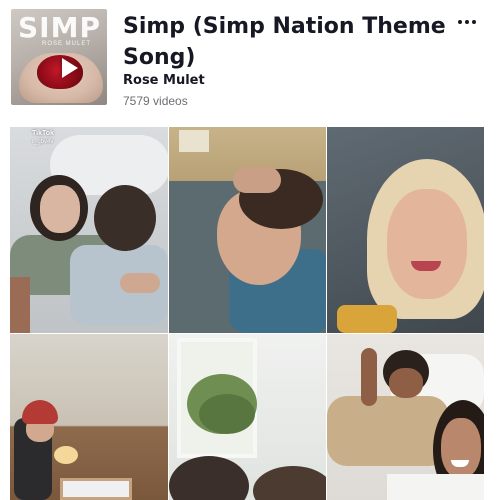 Image resolution: width=500 pixels, height=500 pixels. Describe the element at coordinates (20, 305) in the screenshot. I see `blanket-shape` at that location.